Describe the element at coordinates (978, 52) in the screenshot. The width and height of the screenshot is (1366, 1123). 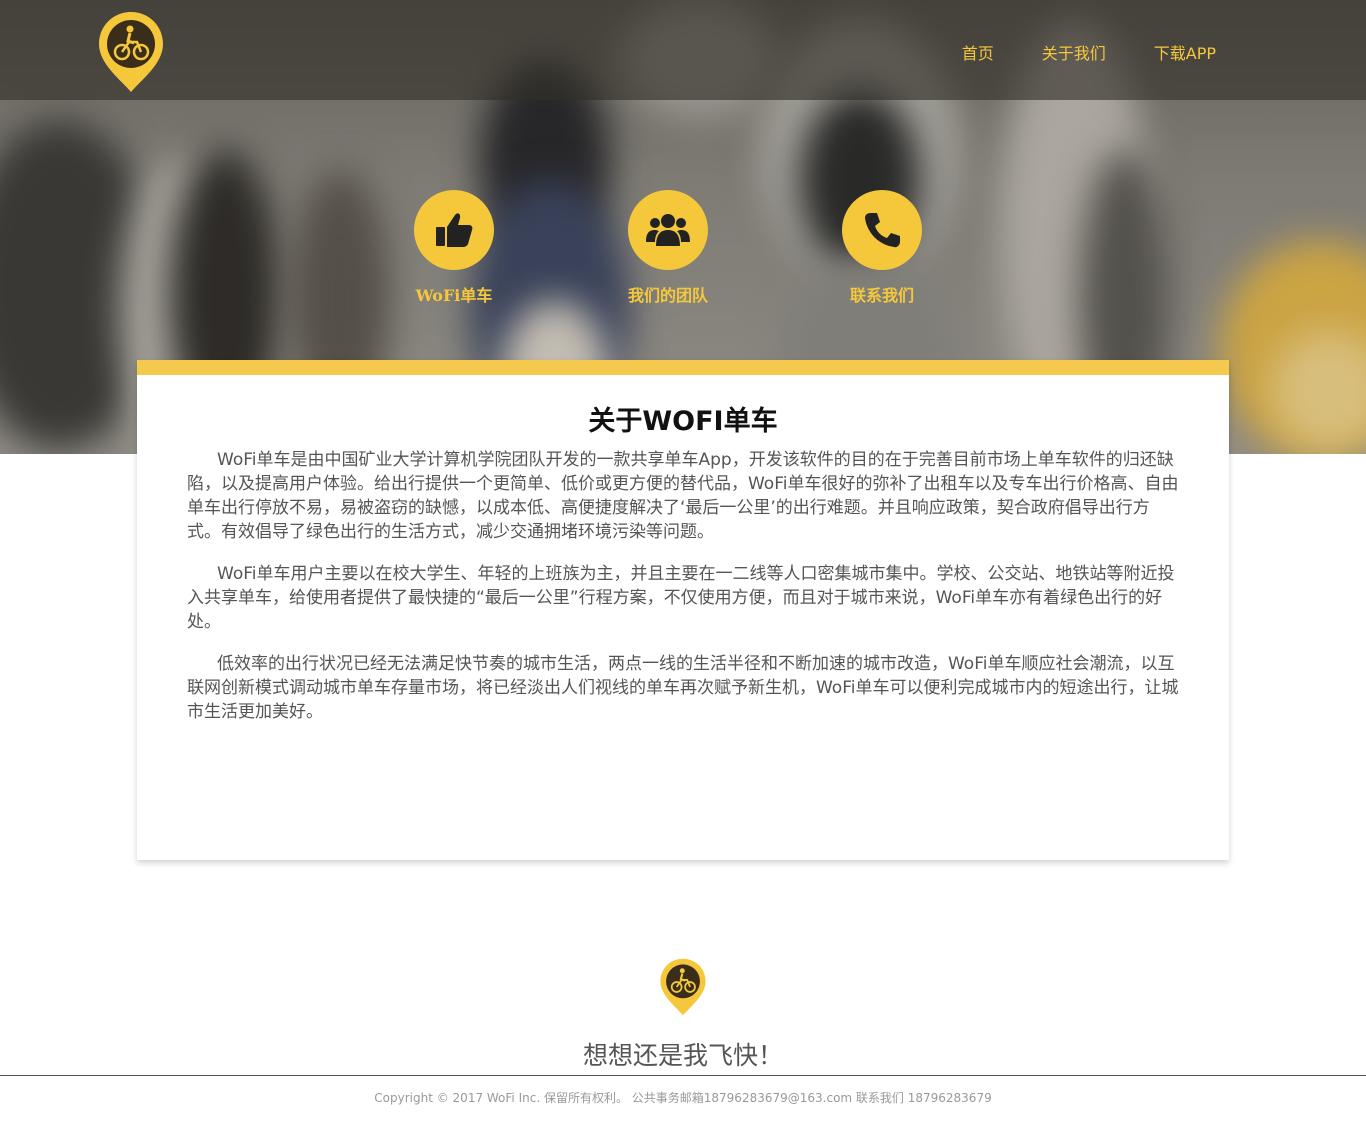
I see `nav-home: 首页` at that location.